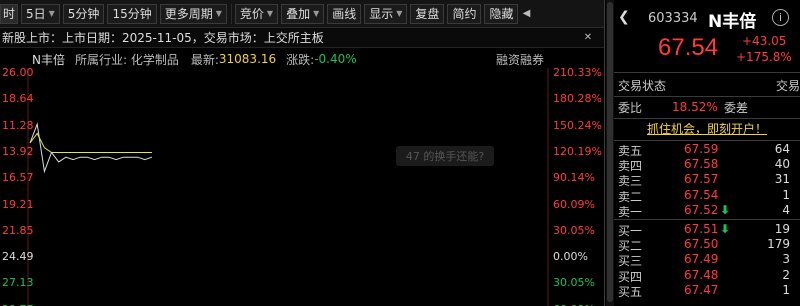 The image size is (800, 306). I want to click on orderbook-row: 卖二 67.54 1, so click(707, 195).